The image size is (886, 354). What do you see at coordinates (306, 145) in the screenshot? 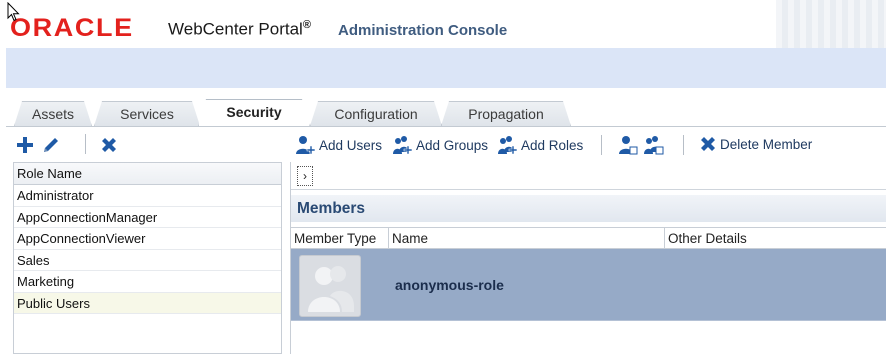
I see `add-user-icon` at bounding box center [306, 145].